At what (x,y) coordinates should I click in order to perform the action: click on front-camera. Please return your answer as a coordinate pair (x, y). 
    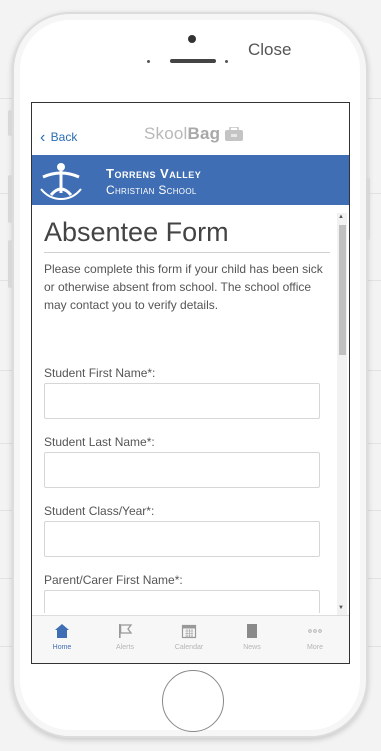
    Looking at the image, I should click on (192, 39).